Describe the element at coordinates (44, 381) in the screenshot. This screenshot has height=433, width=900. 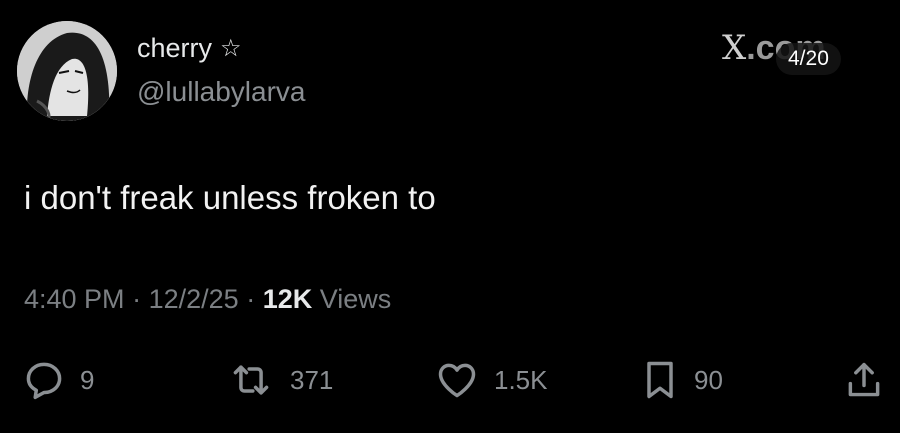
I see `reply-icon` at that location.